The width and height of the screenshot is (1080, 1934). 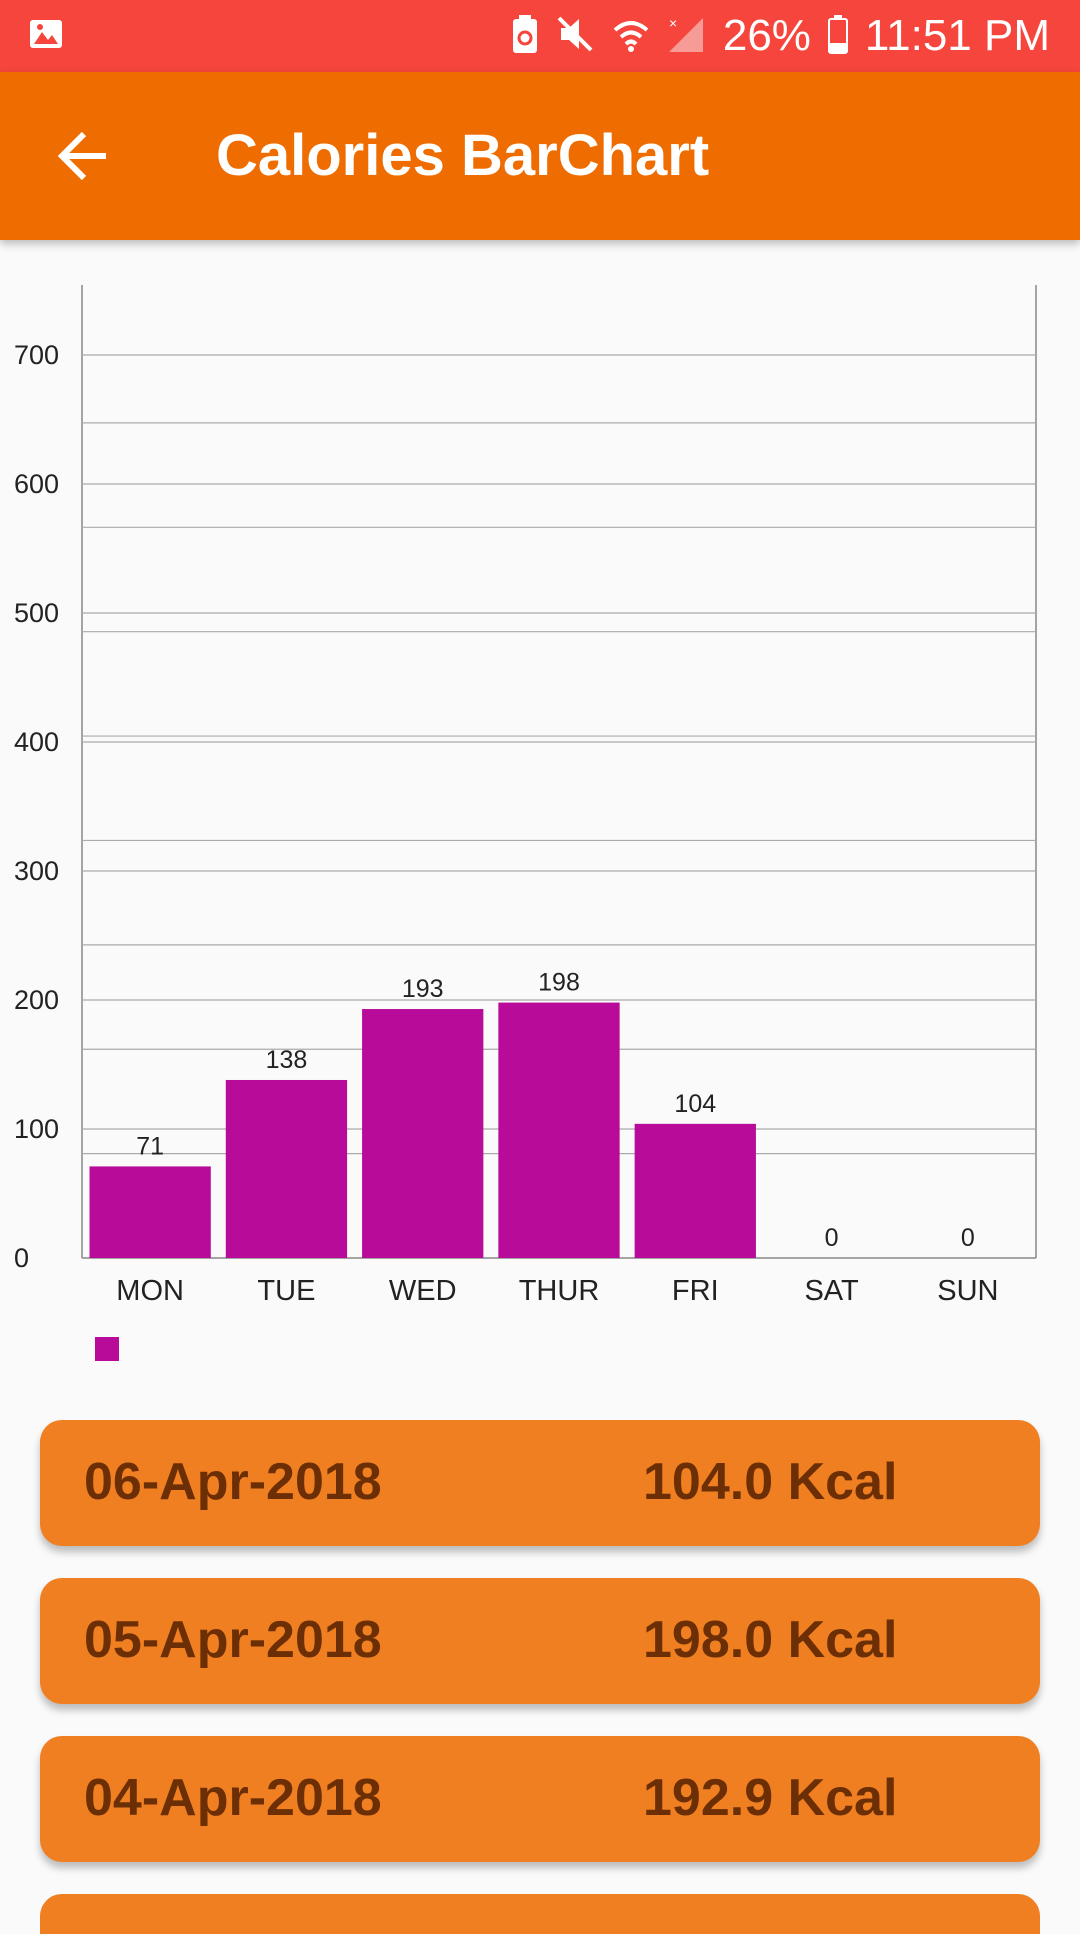 I want to click on chart-y-tick-label: 400, so click(x=36, y=742).